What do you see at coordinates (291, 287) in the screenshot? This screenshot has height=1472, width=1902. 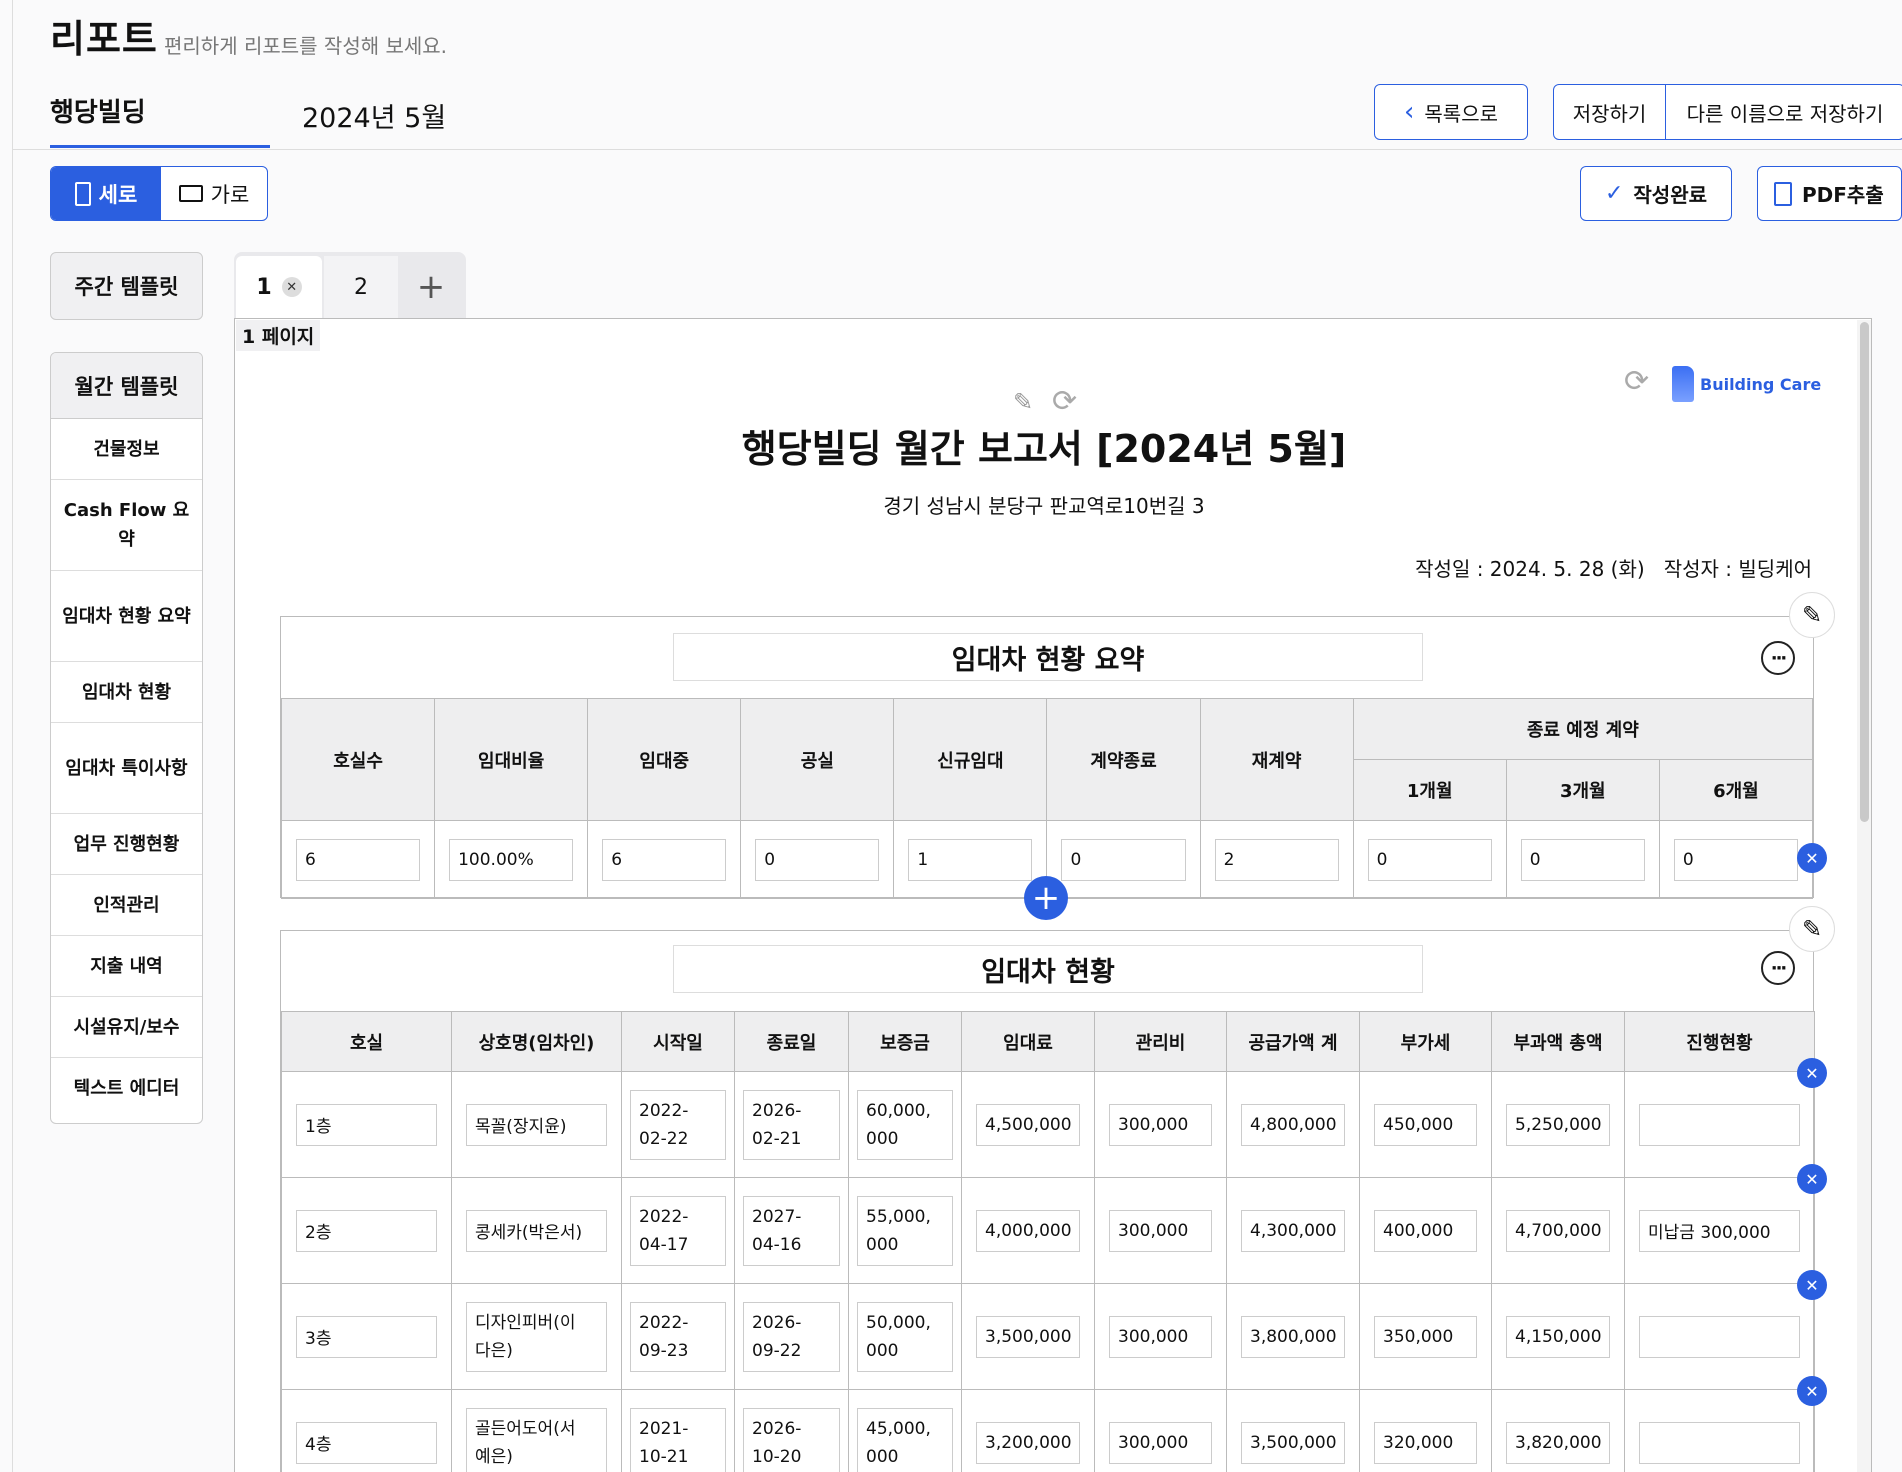 I see `close-icon: ✕` at bounding box center [291, 287].